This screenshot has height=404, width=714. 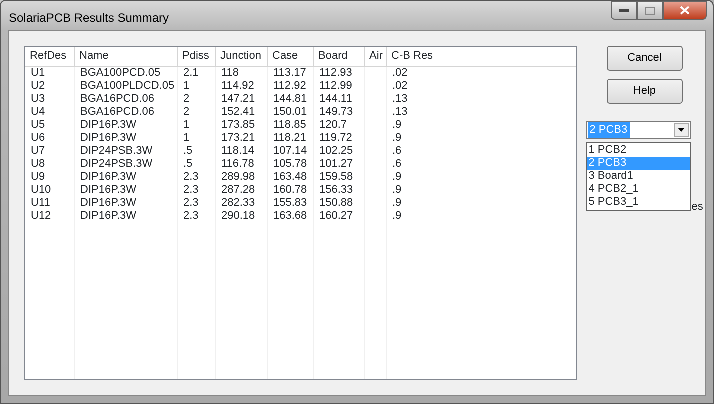 What do you see at coordinates (290, 190) in the screenshot?
I see `table-cell: 160.78` at bounding box center [290, 190].